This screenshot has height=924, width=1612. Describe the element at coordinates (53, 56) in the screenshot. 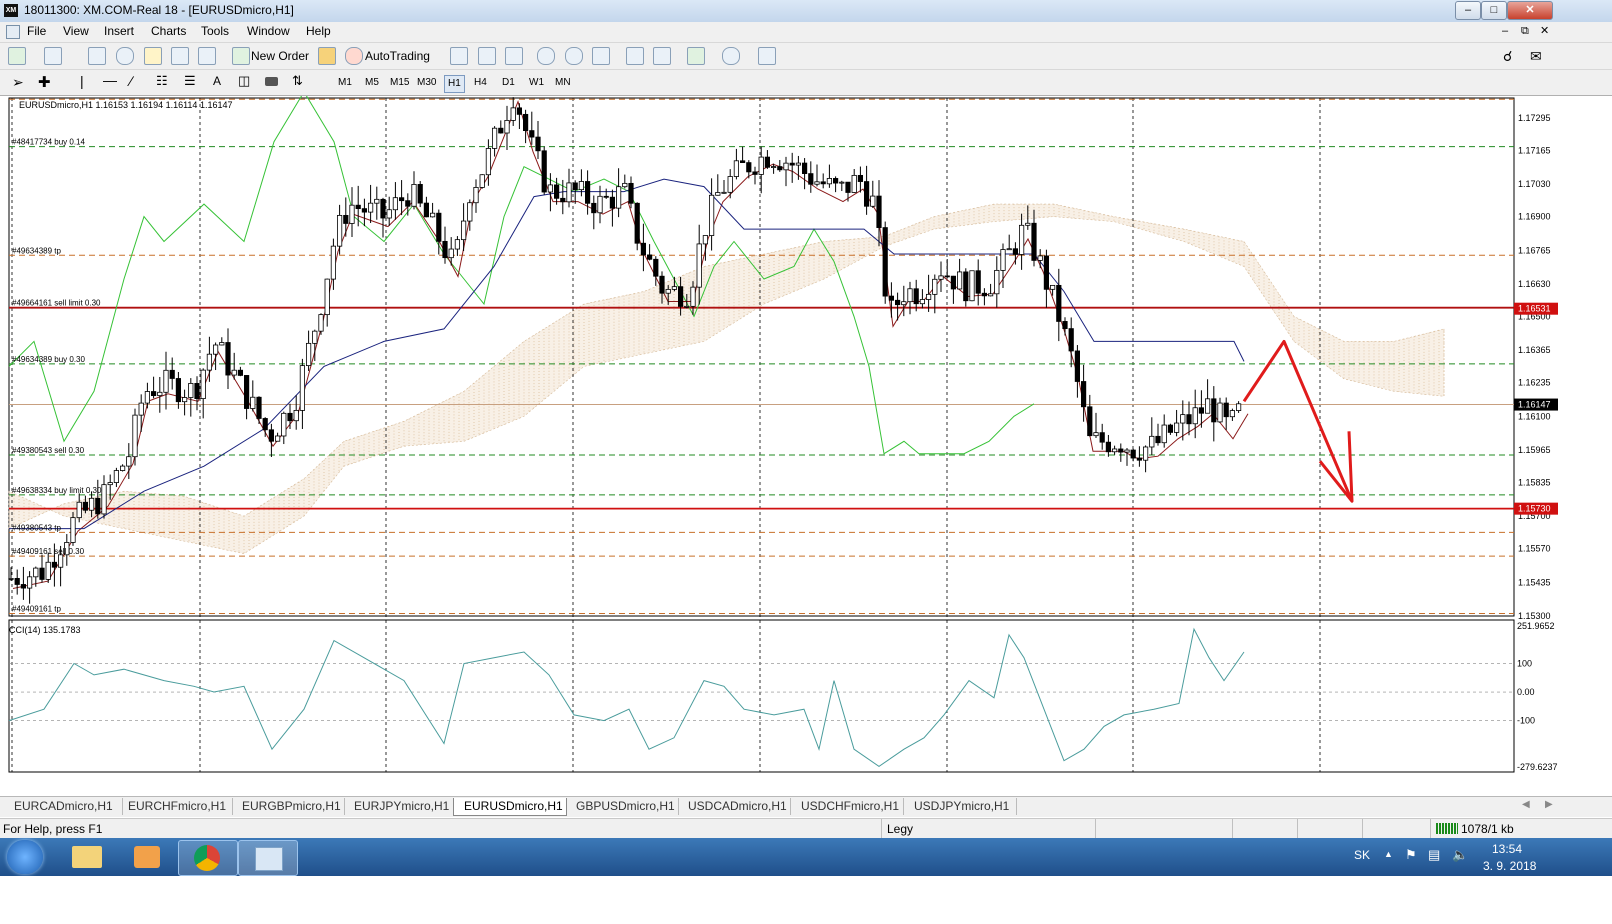

I see `profiles-icon` at that location.